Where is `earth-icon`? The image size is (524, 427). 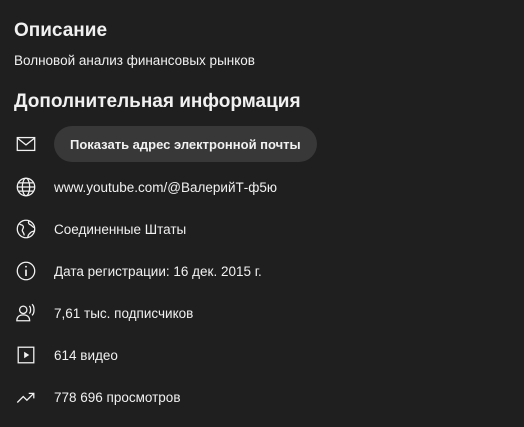
earth-icon is located at coordinates (26, 229).